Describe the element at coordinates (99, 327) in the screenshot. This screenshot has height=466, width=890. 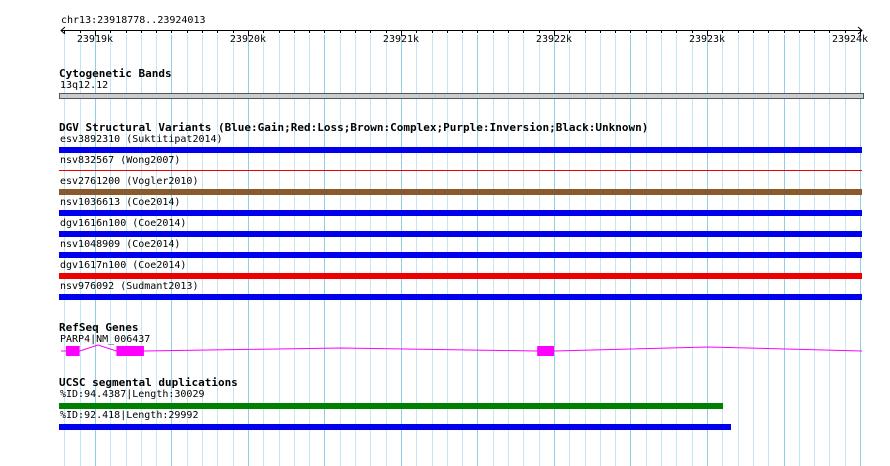
I see `track-title-refseq: RefSeq Genes` at that location.